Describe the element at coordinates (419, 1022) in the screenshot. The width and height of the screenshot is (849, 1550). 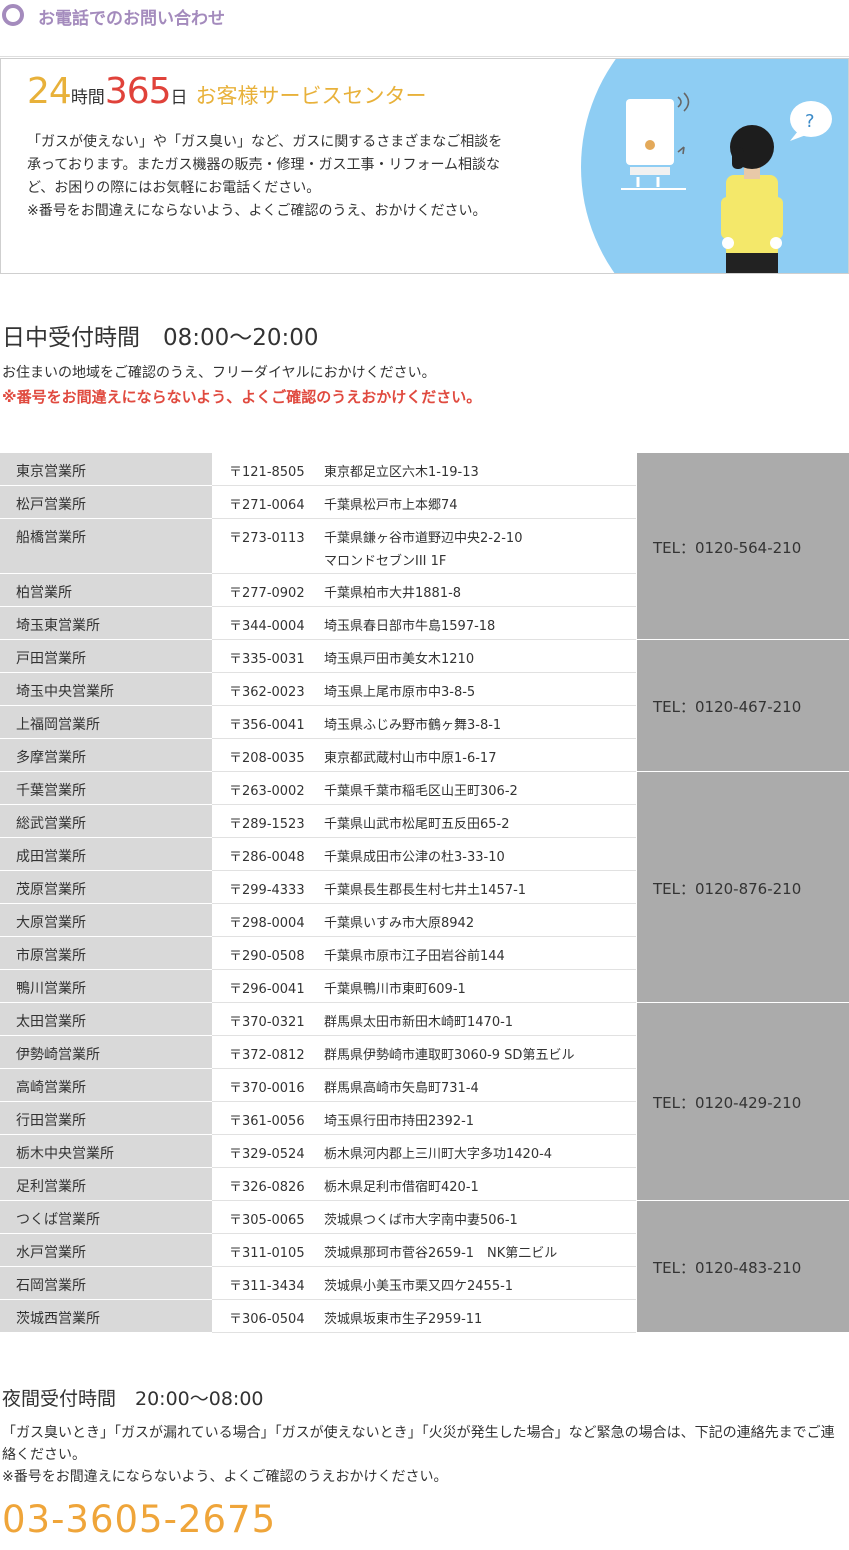
I see `office-address: 群馬県太田市新田木崎町1470-1` at that location.